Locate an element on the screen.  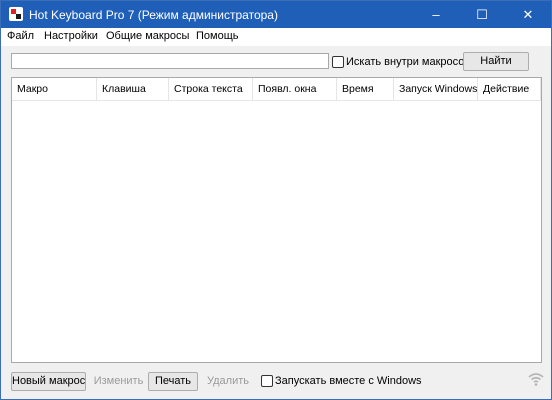
run-with-windows: Запускать вместе с Windows is located at coordinates (341, 382).